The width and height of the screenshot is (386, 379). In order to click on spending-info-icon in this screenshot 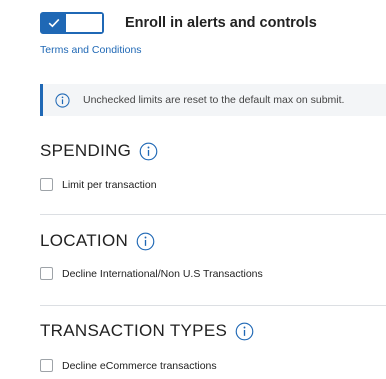, I will do `click(148, 151)`.